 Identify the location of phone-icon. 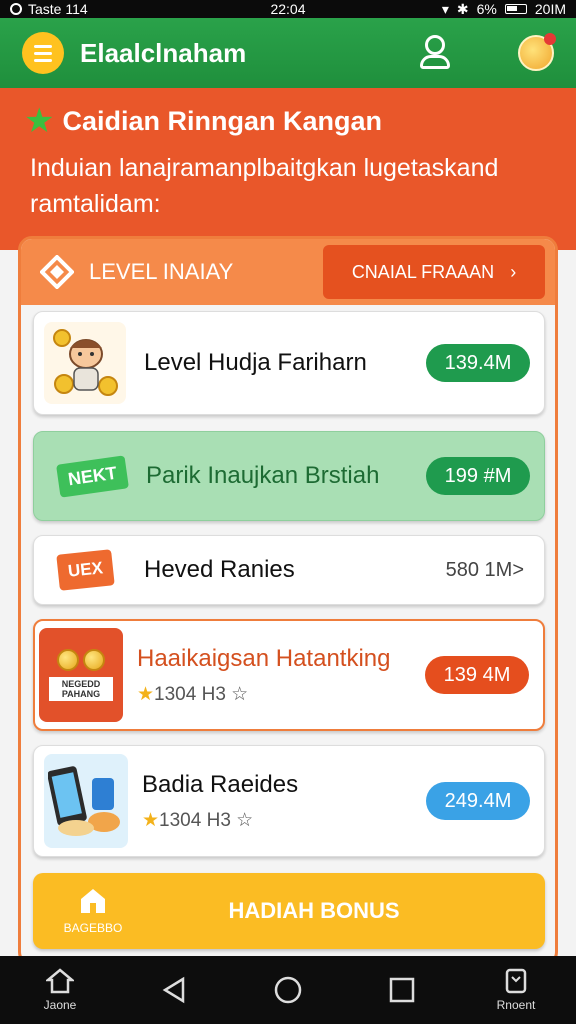
(86, 801).